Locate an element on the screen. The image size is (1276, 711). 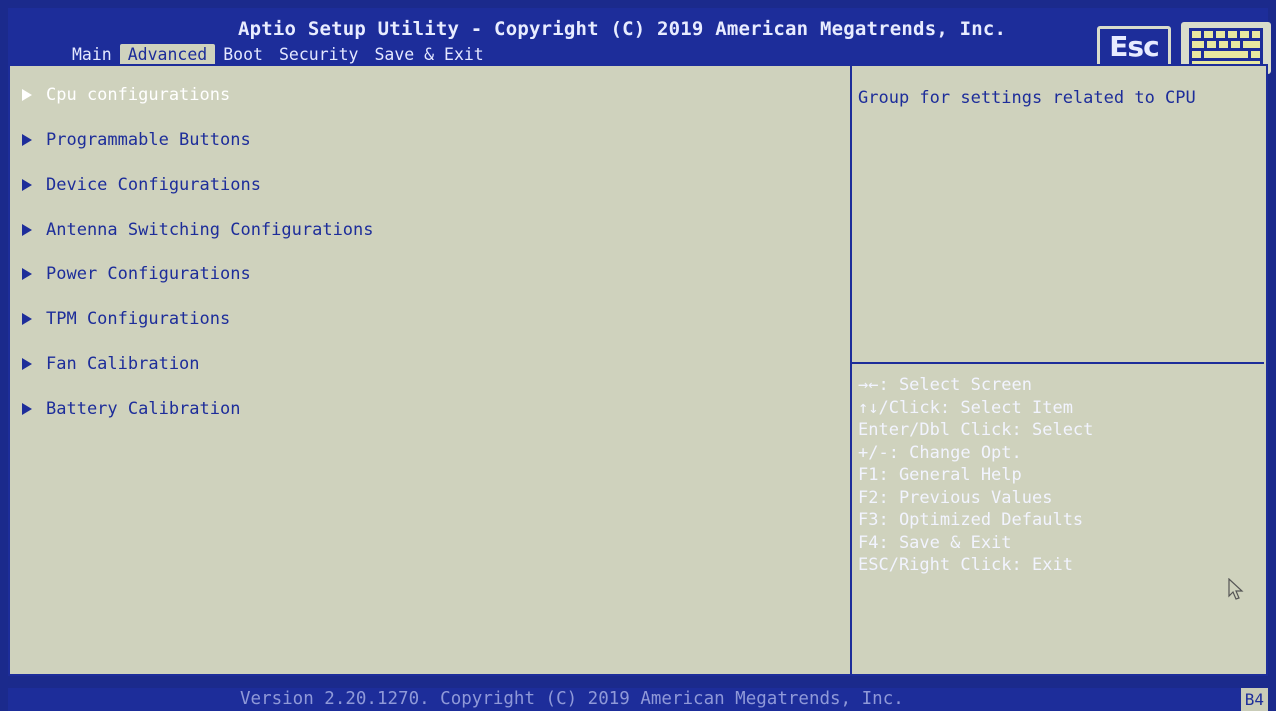
menu-item-device-configurations: Device Configurations is located at coordinates (141, 185).